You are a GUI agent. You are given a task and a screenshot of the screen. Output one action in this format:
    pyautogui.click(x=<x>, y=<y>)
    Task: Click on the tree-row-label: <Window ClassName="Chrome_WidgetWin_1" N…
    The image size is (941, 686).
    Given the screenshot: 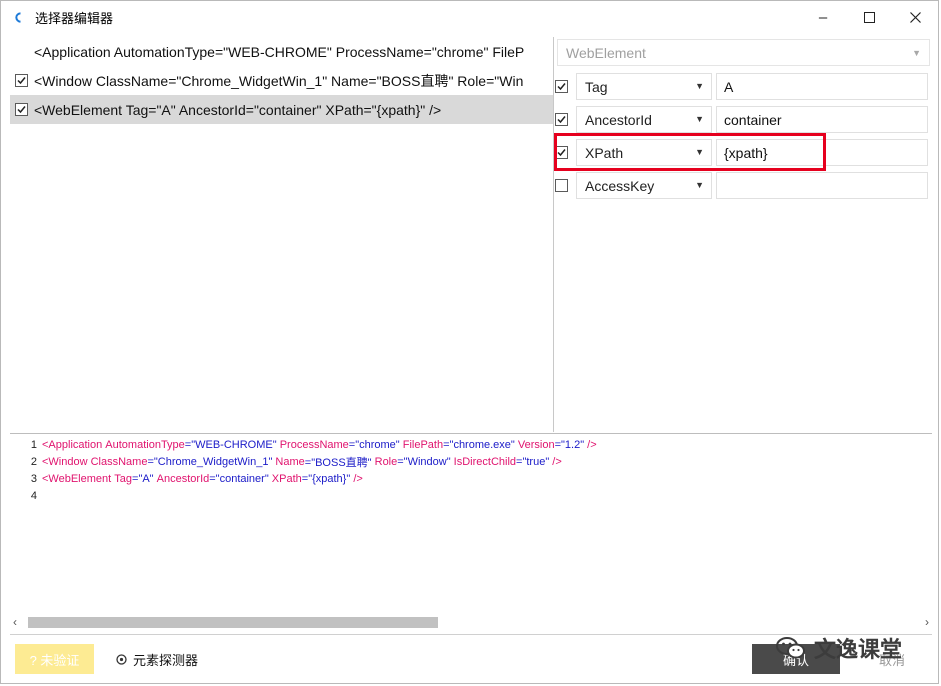 What is the action you would take?
    pyautogui.click(x=279, y=80)
    